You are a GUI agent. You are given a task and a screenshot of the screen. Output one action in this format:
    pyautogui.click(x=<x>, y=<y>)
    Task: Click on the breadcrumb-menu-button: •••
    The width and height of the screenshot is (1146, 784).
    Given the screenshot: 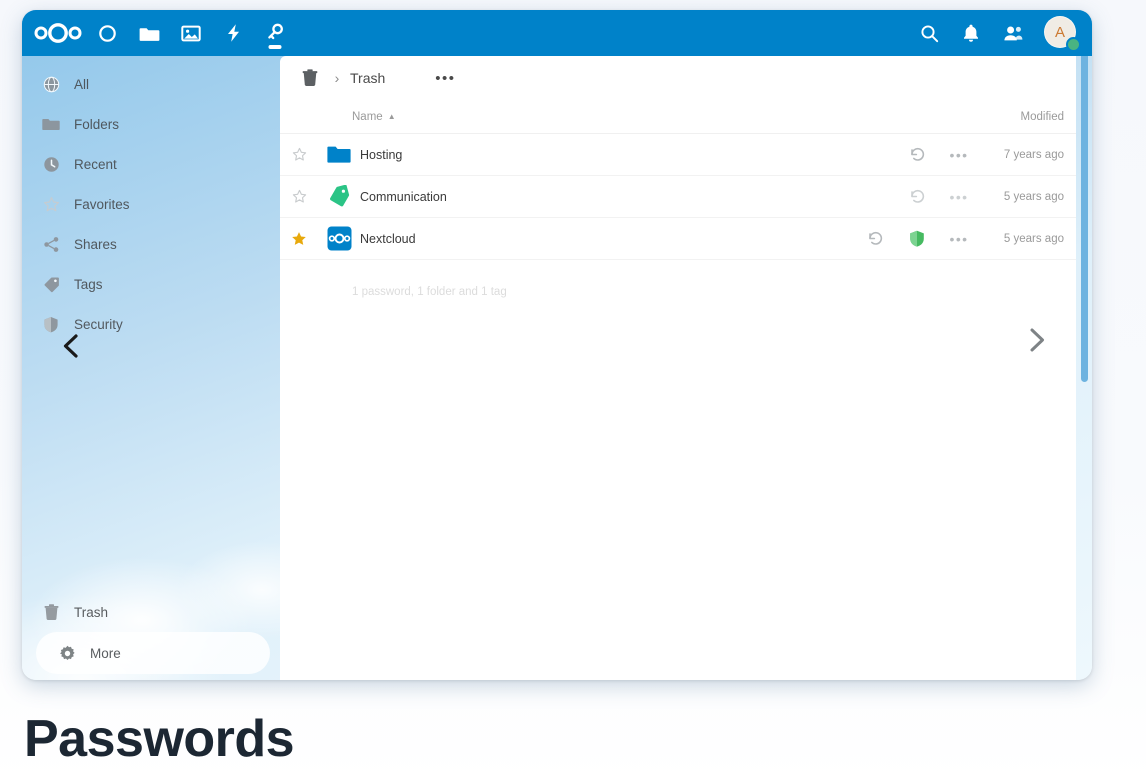 What is the action you would take?
    pyautogui.click(x=445, y=78)
    